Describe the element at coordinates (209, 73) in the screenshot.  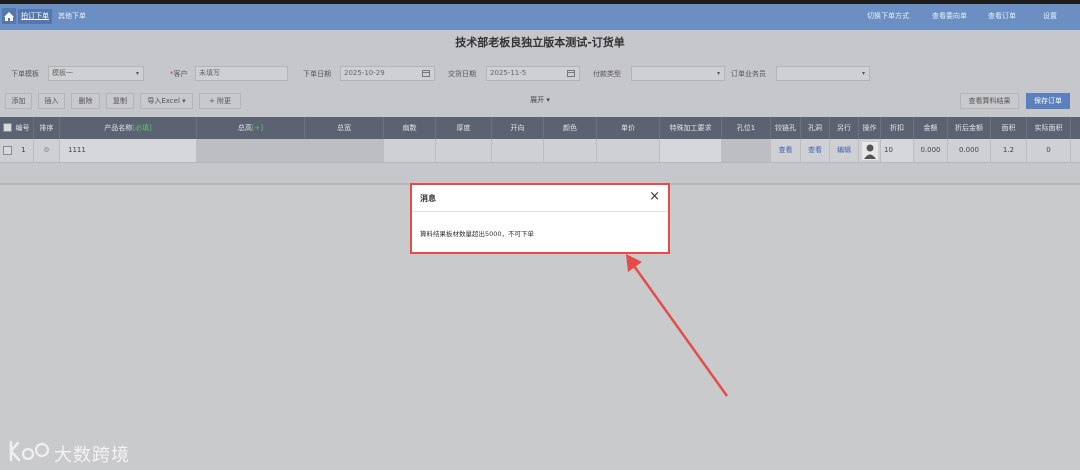
I see `customer-value: 未填写` at that location.